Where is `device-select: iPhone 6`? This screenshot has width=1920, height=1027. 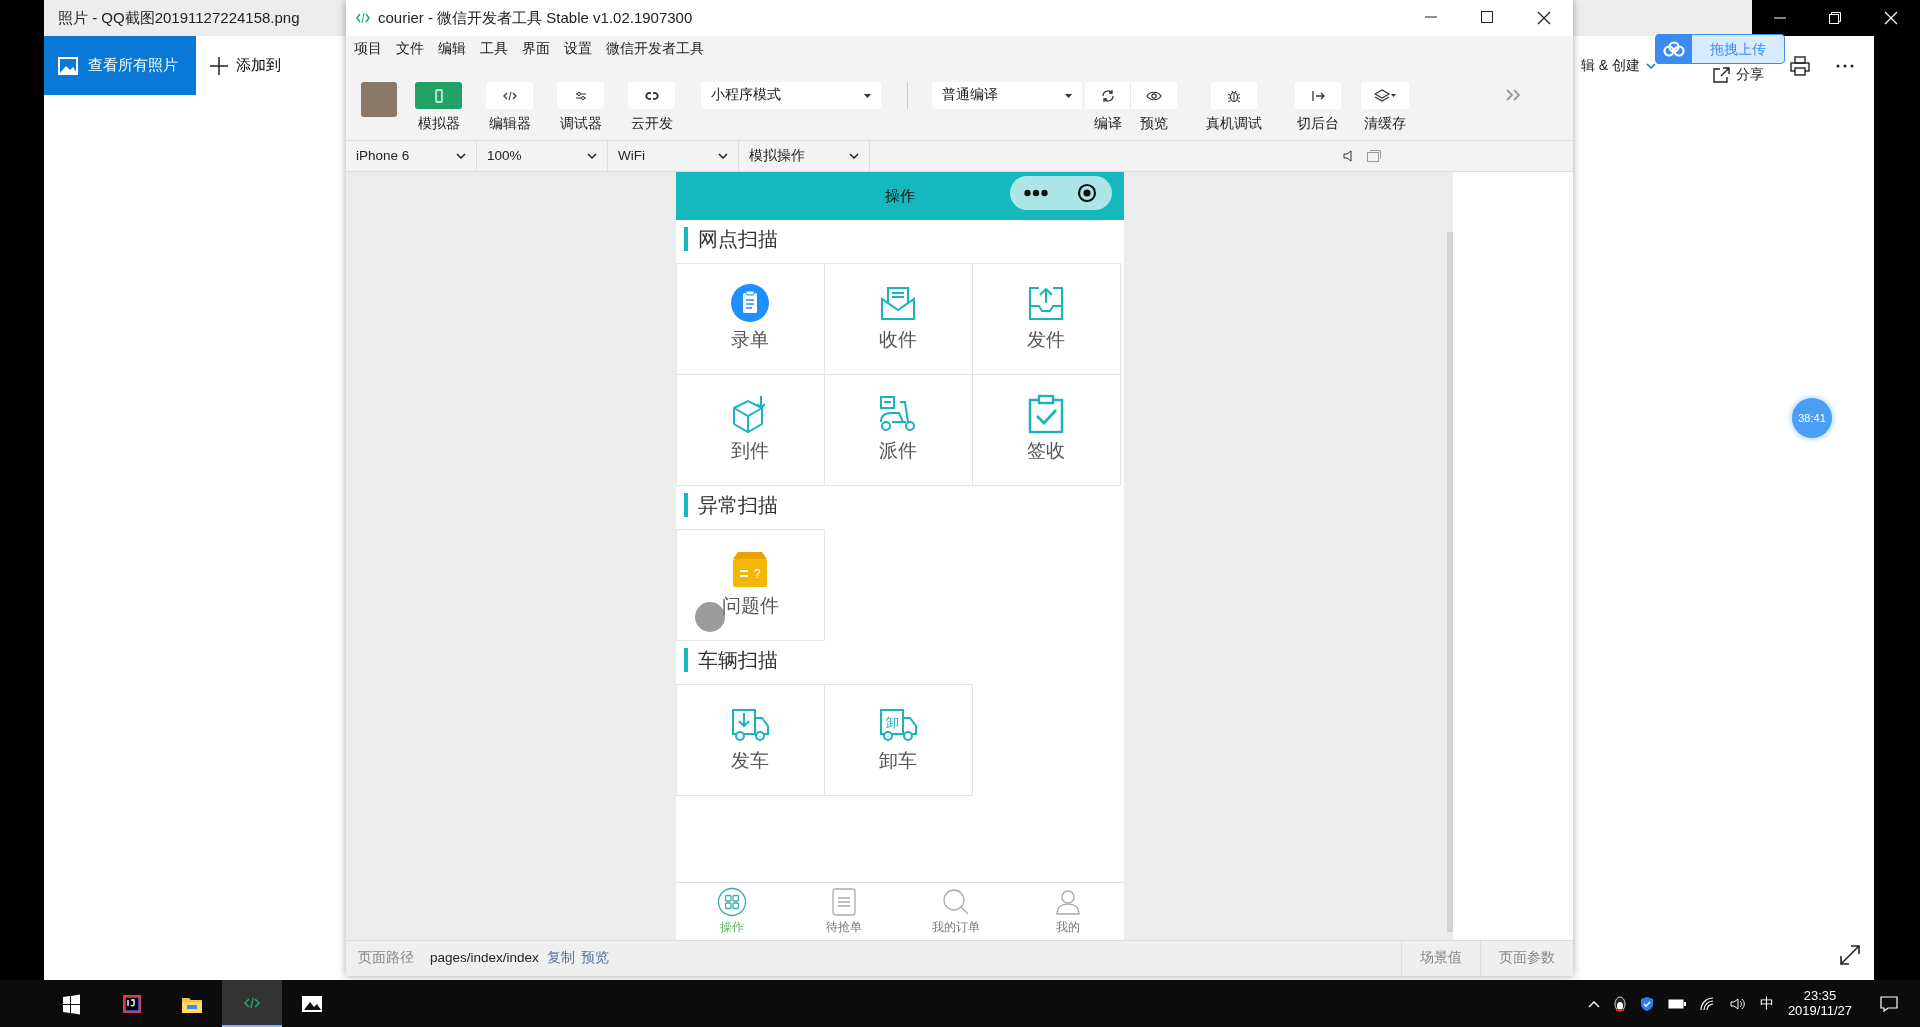
device-select: iPhone 6 is located at coordinates (411, 156).